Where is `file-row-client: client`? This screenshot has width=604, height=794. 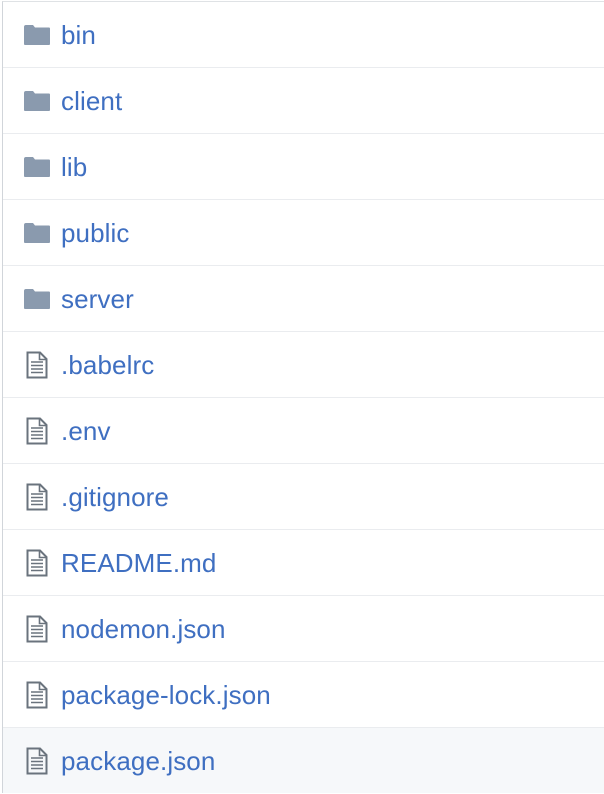 file-row-client: client is located at coordinates (303, 100).